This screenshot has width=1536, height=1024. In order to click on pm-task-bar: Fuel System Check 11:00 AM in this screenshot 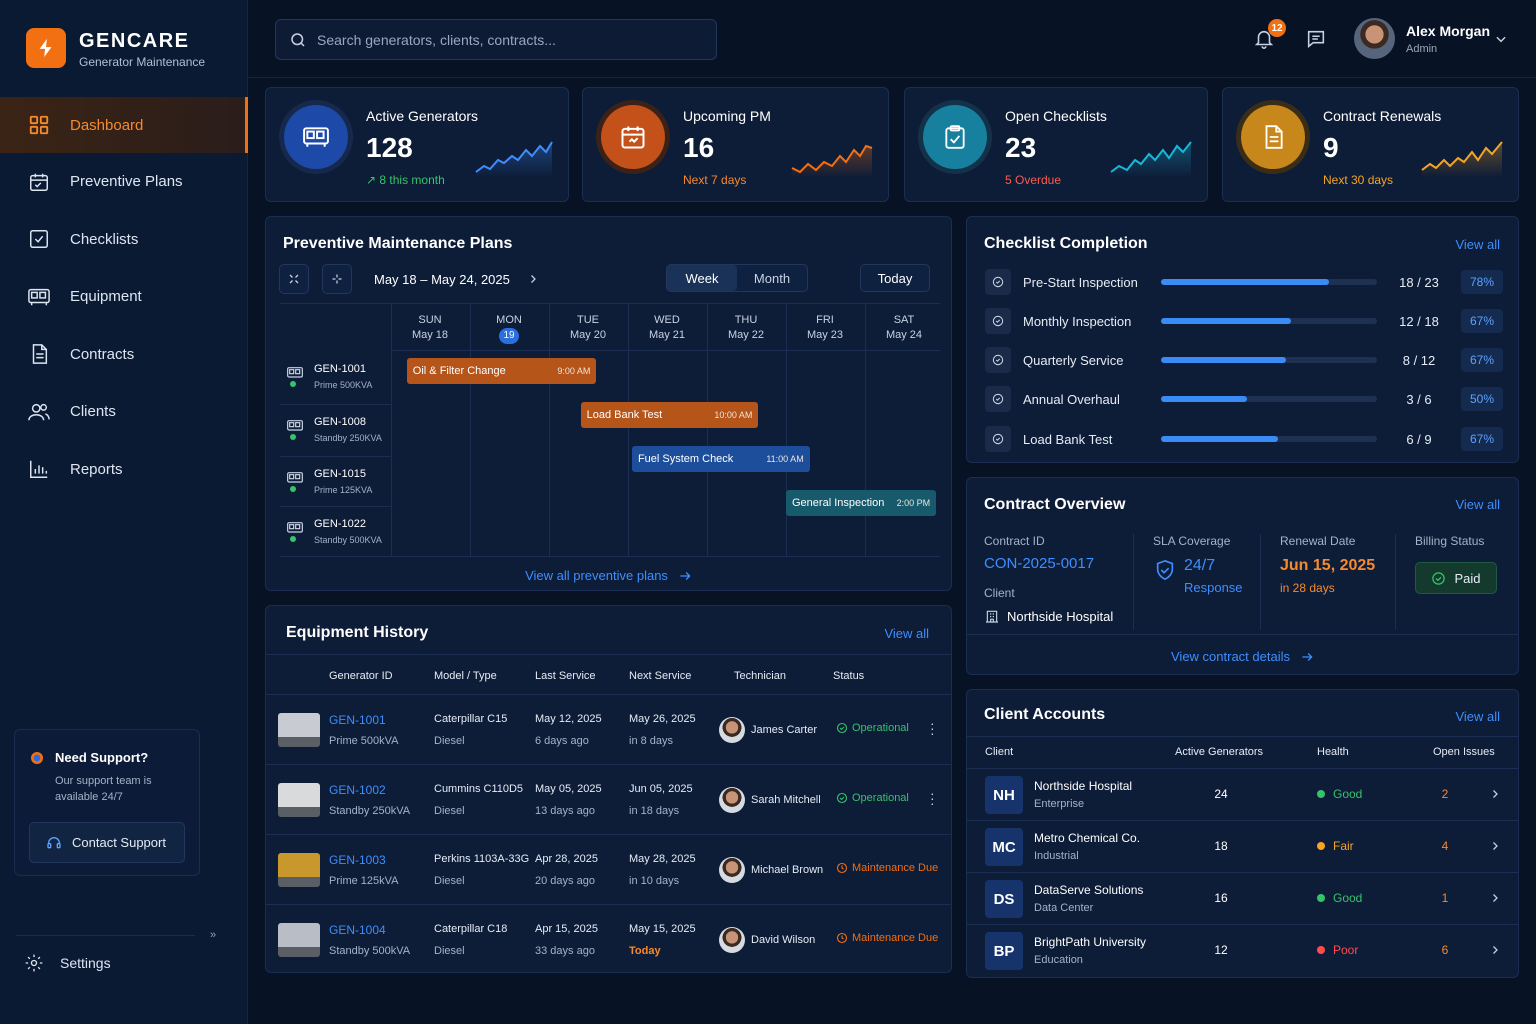, I will do `click(720, 459)`.